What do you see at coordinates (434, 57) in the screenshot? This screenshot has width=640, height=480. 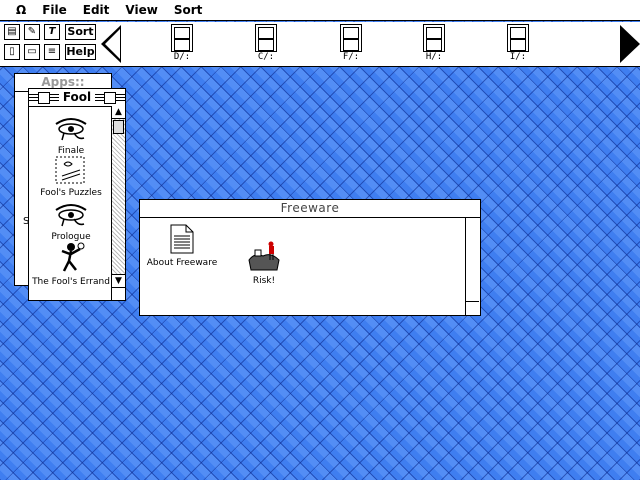 I see `drive-label: H/:` at bounding box center [434, 57].